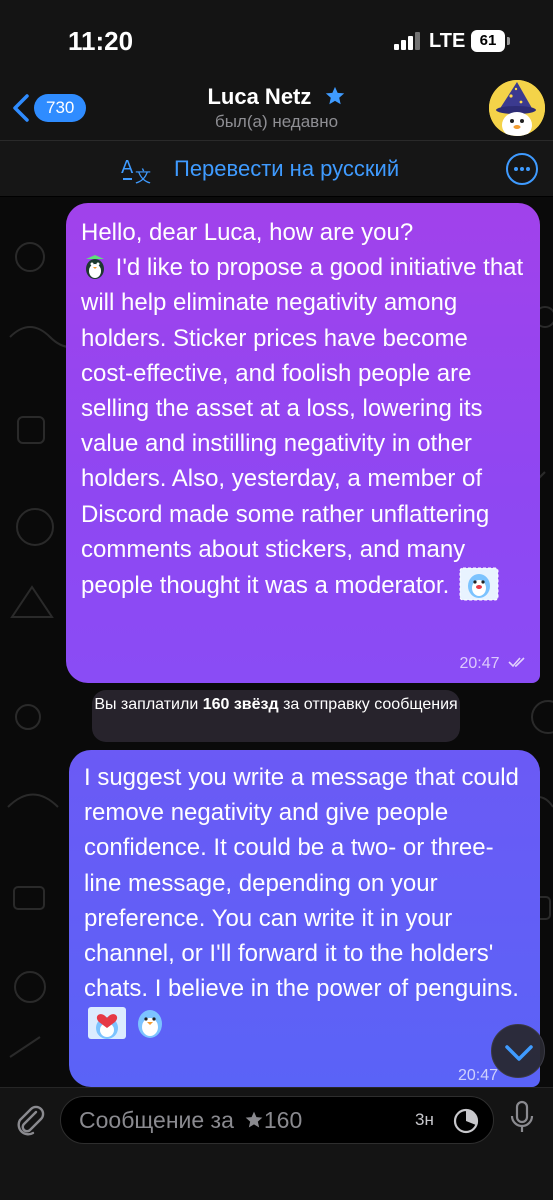 This screenshot has width=553, height=1200. I want to click on penguin-wizard-icon, so click(517, 108).